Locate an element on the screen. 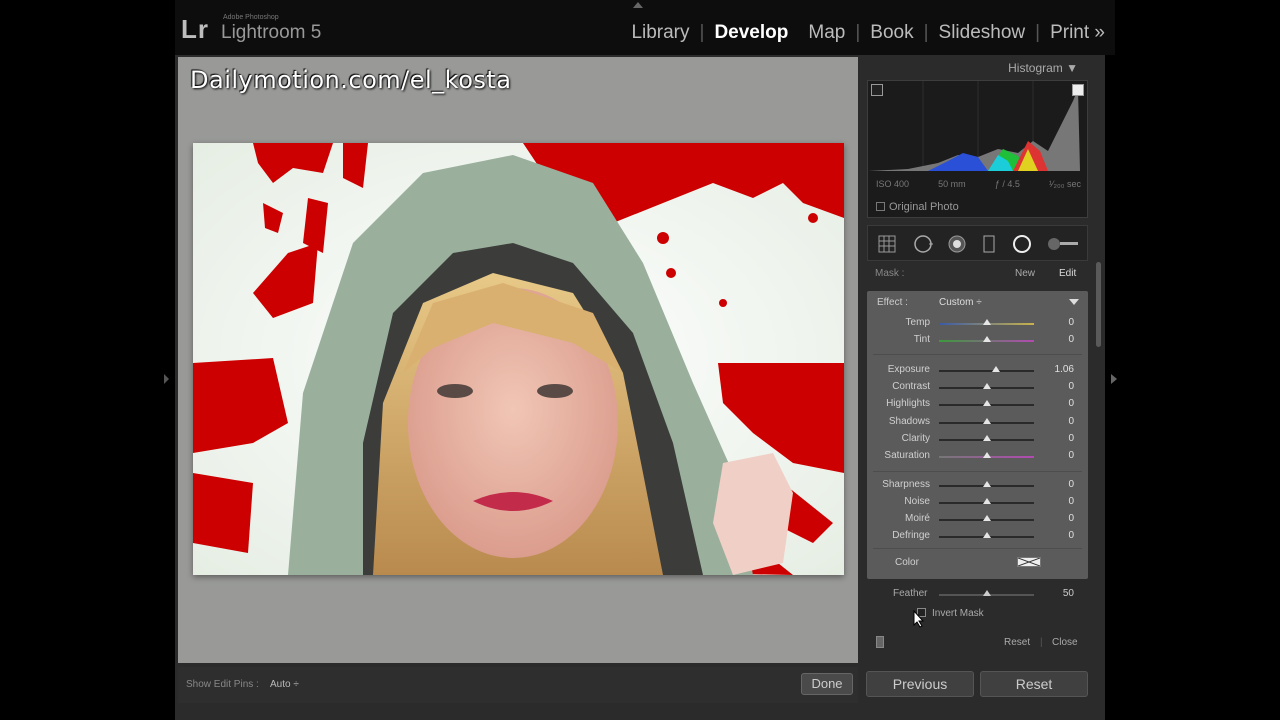 This screenshot has height=720, width=1280. video-watermark: Dailymotion.com/el_kosta is located at coordinates (351, 80).